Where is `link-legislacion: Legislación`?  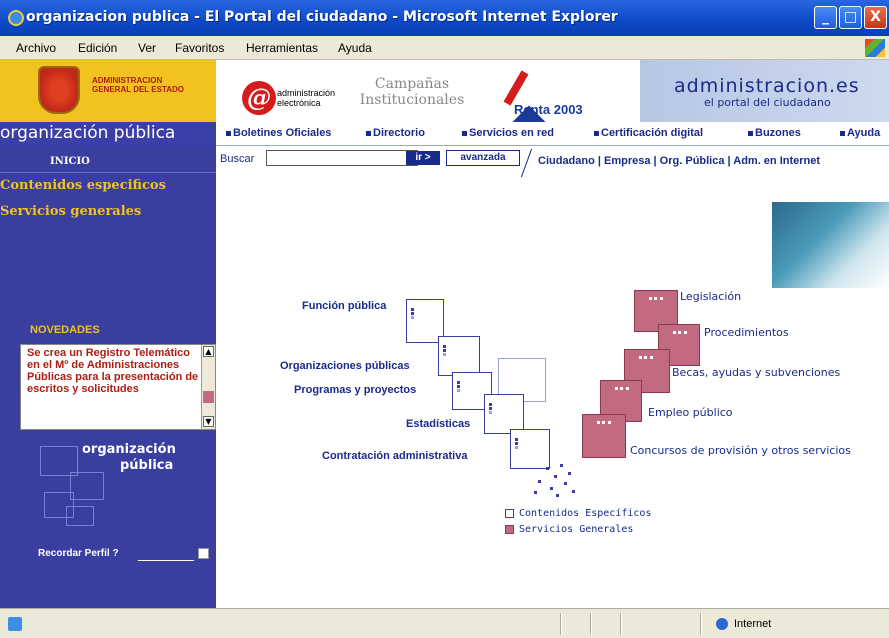
link-legislacion: Legislación is located at coordinates (710, 296).